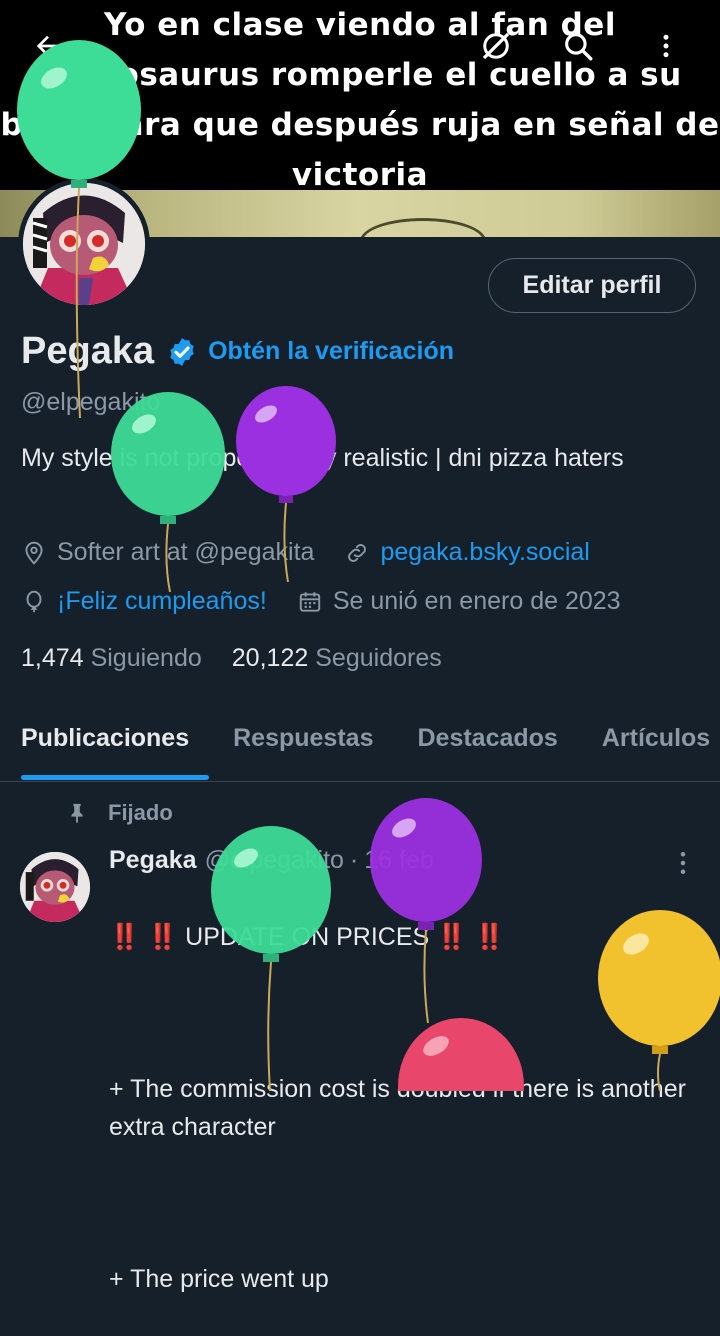  Describe the element at coordinates (360, 781) in the screenshot. I see `tabs-divider` at that location.